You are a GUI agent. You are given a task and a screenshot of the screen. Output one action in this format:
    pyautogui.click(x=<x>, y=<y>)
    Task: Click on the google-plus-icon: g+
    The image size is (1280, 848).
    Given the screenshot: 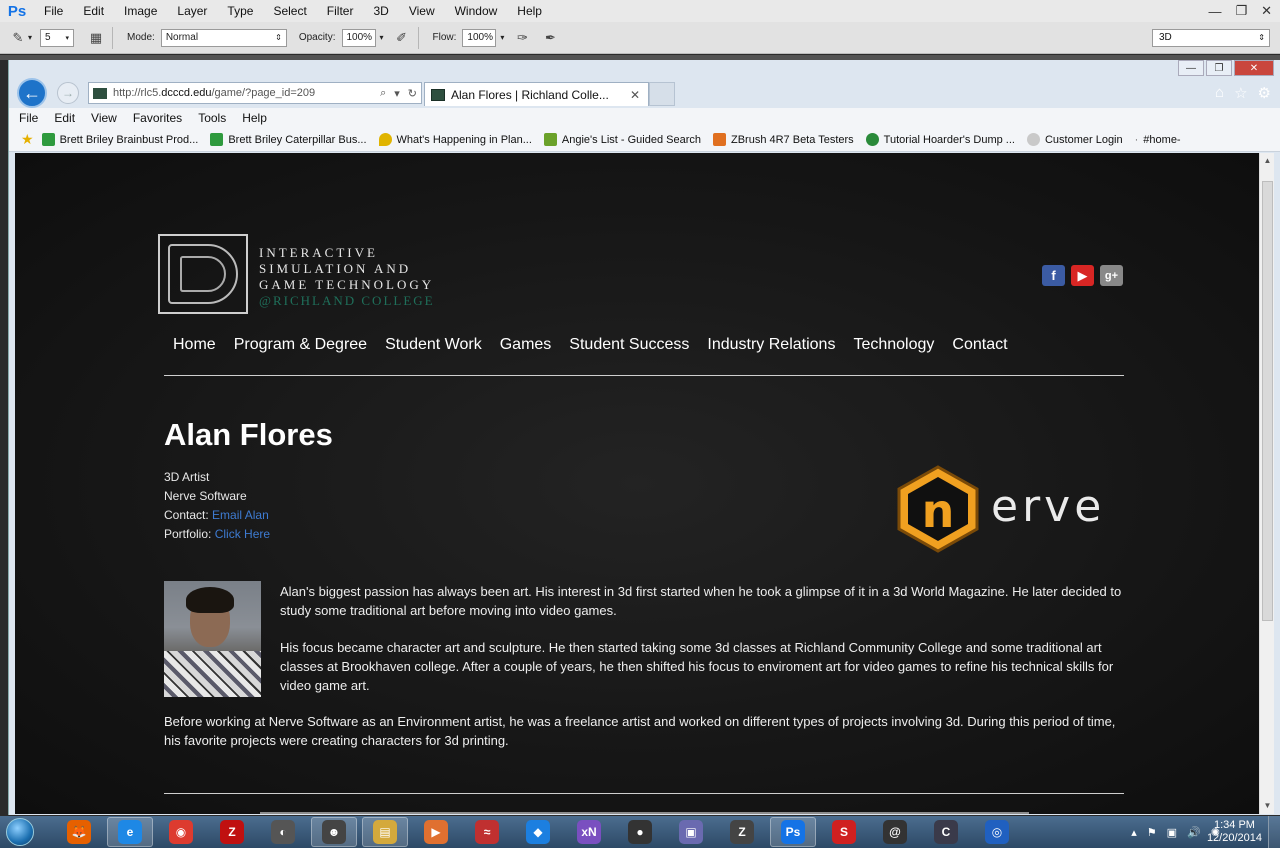 What is the action you would take?
    pyautogui.click(x=1111, y=275)
    